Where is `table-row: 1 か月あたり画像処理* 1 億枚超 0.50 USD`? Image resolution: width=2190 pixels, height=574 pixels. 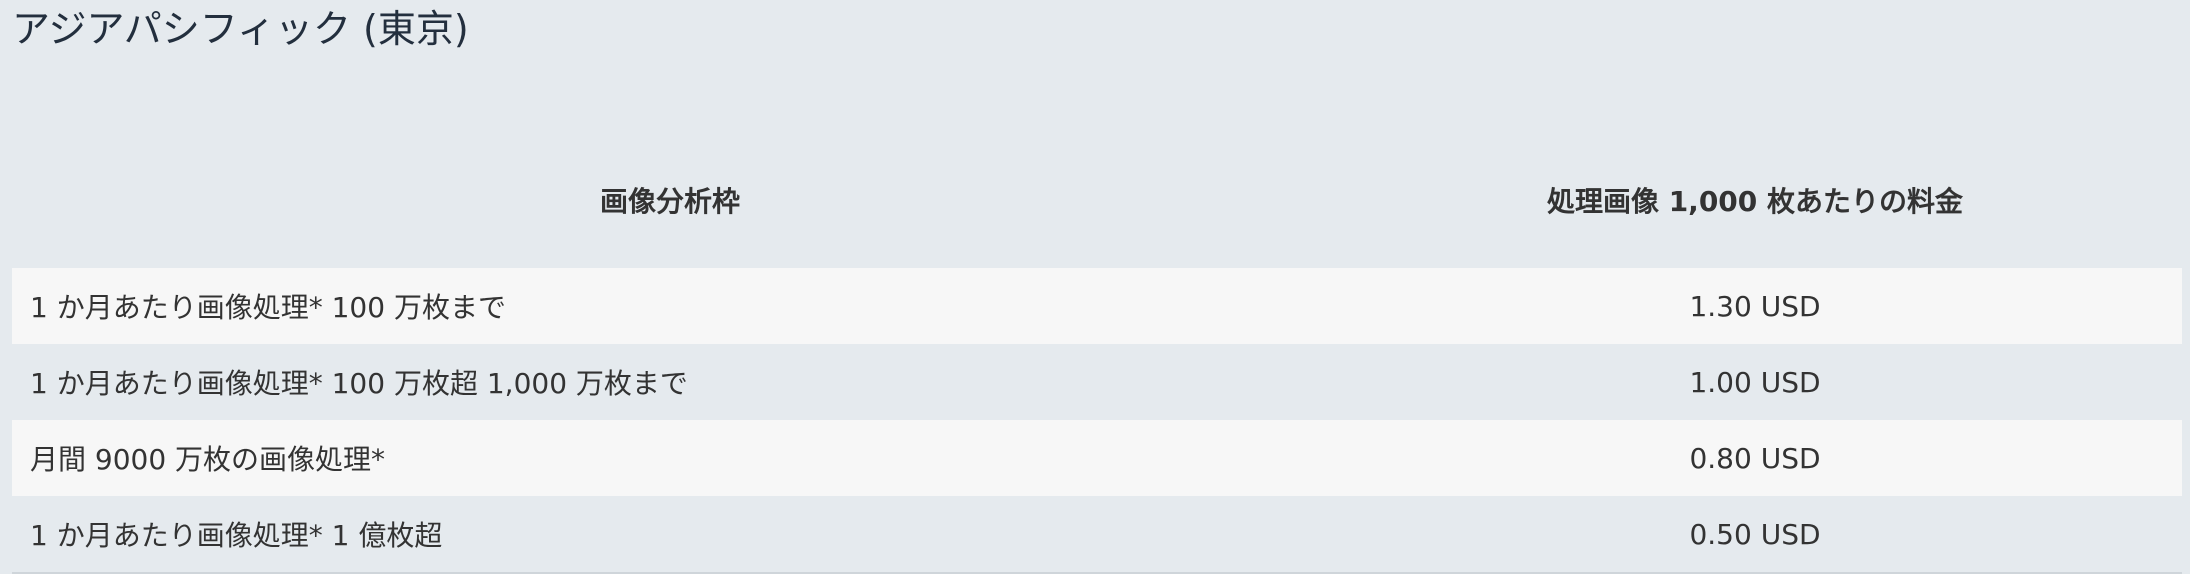 table-row: 1 か月あたり画像処理* 1 億枚超 0.50 USD is located at coordinates (1097, 535).